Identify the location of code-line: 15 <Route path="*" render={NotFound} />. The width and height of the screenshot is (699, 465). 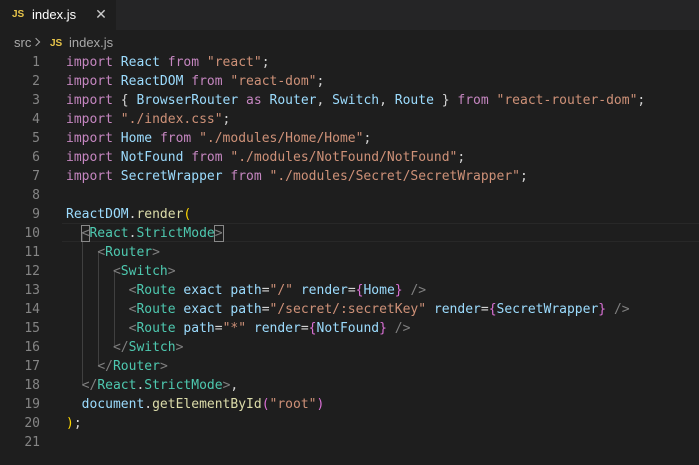
(349, 328).